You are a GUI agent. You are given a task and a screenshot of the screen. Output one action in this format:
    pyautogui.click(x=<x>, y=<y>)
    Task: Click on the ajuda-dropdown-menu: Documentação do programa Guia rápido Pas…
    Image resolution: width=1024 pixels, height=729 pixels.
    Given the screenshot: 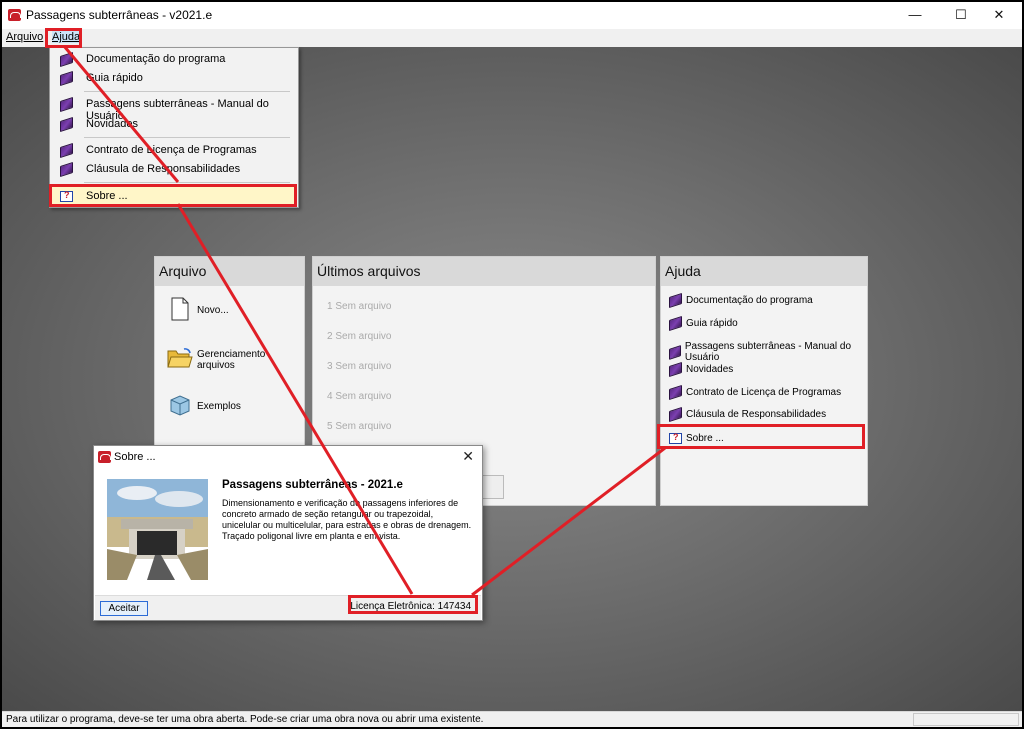 What is the action you would take?
    pyautogui.click(x=174, y=127)
    